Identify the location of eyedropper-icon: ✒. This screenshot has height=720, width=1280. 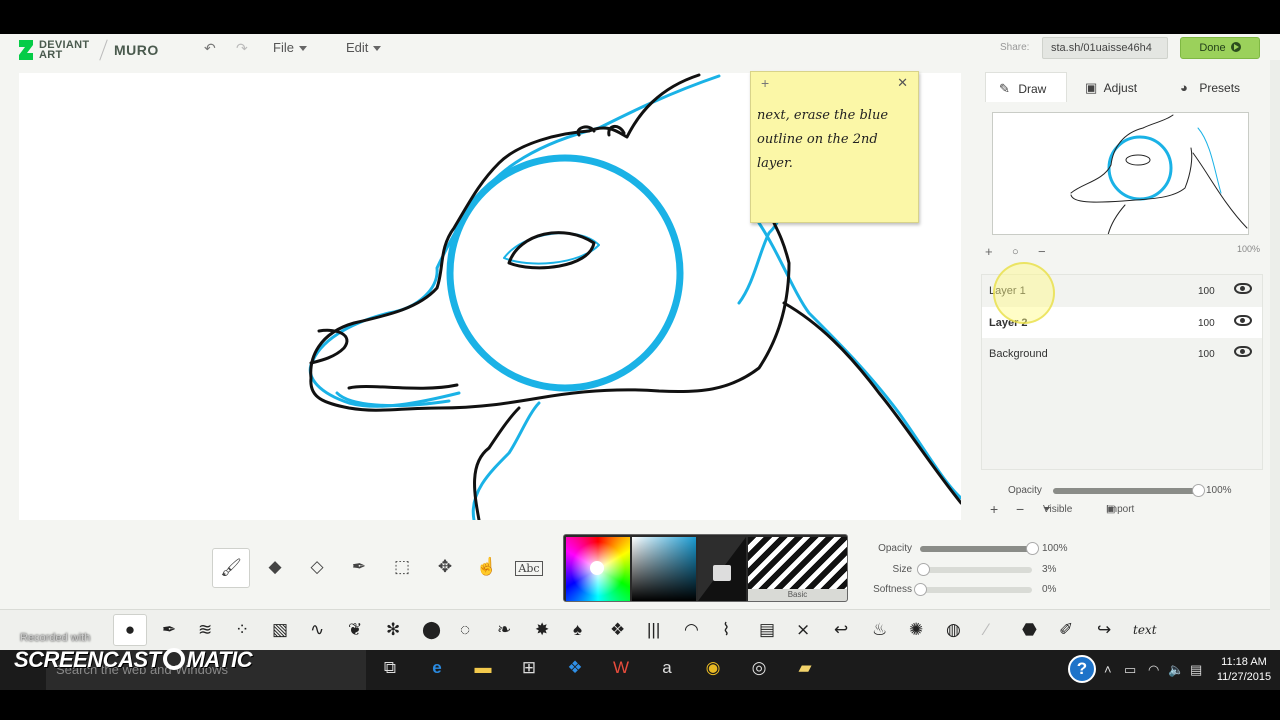
(359, 566).